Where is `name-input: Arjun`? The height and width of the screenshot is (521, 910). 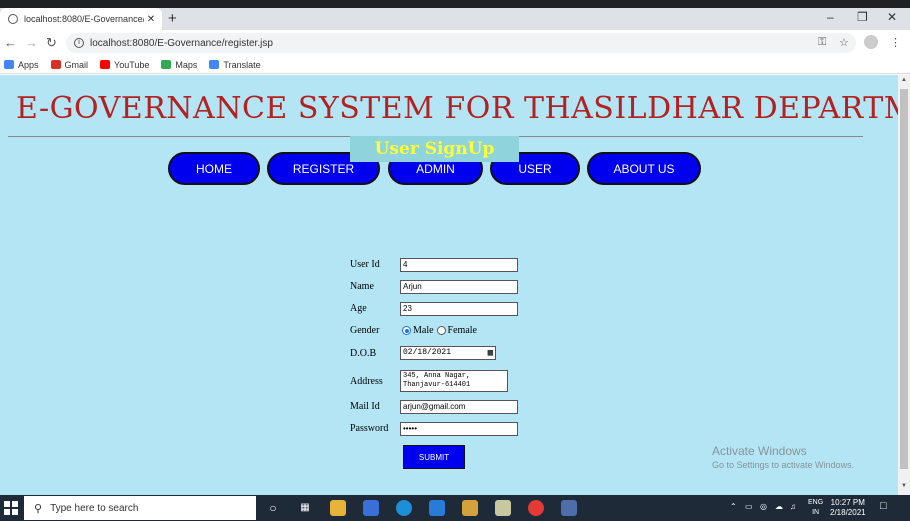 name-input: Arjun is located at coordinates (459, 287).